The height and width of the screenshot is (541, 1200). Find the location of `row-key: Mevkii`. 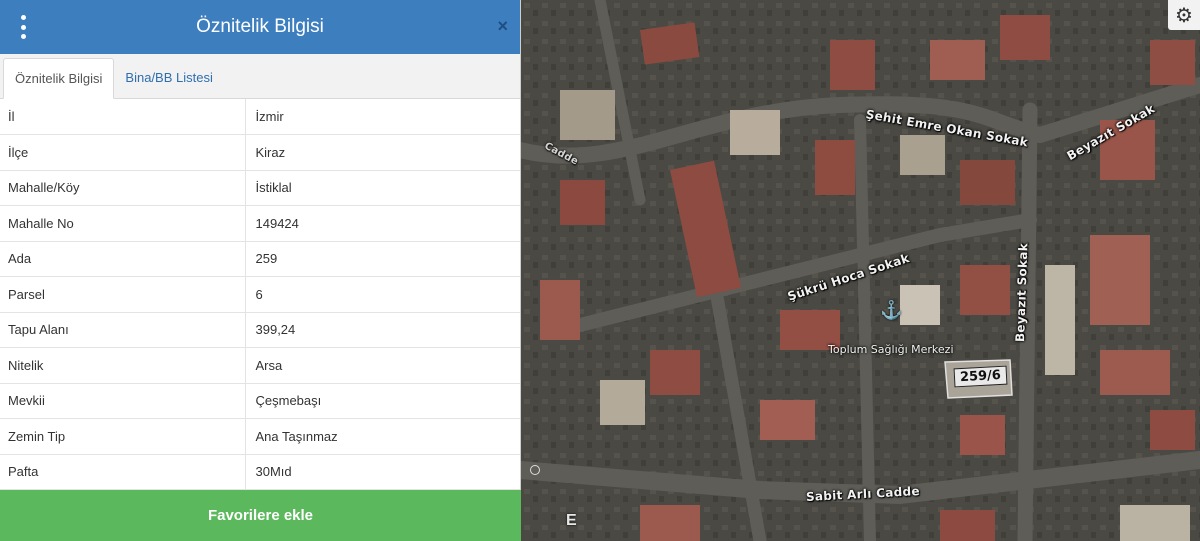

row-key: Mevkii is located at coordinates (123, 401).